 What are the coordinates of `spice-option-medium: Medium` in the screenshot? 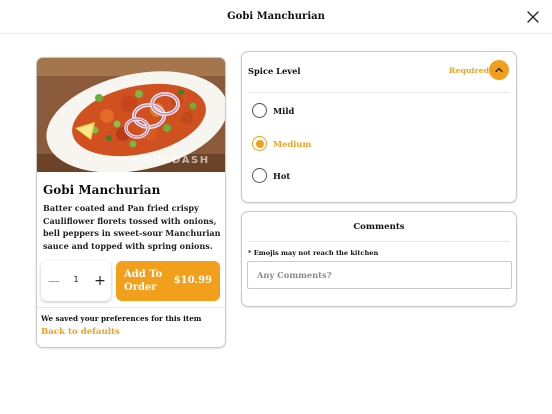 It's located at (327, 144).